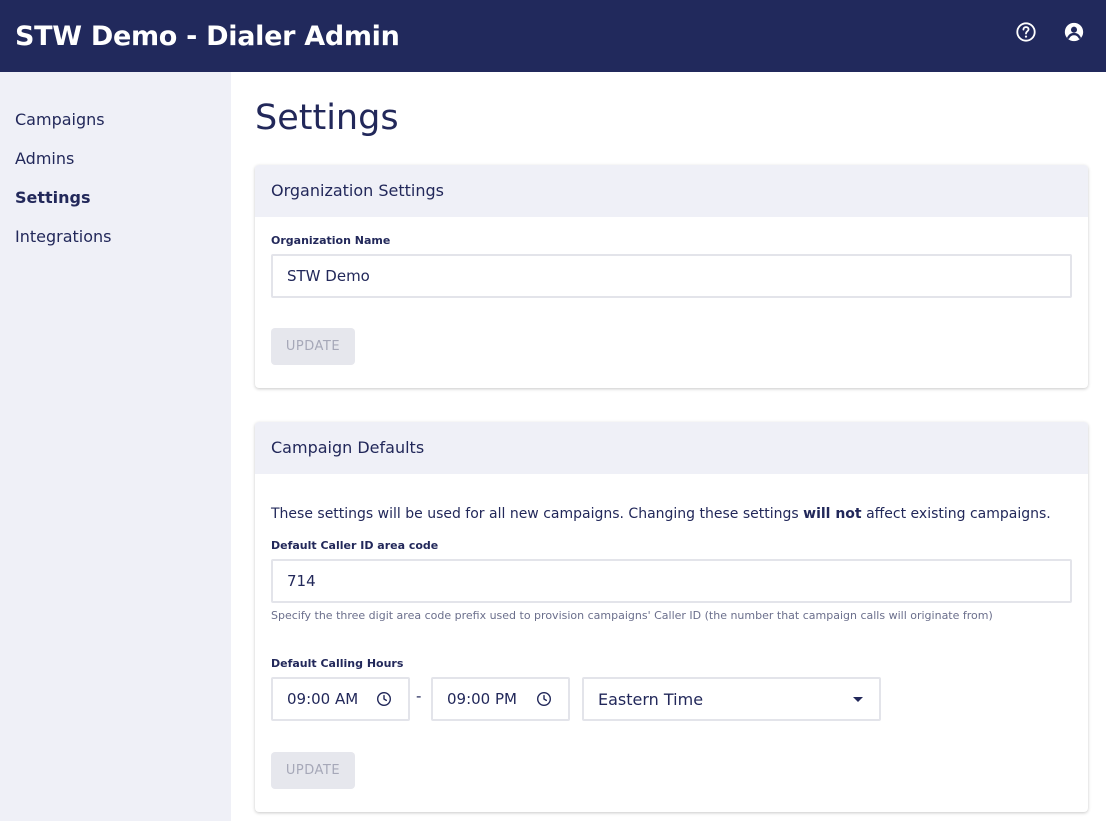 This screenshot has height=821, width=1106. Describe the element at coordinates (671, 448) in the screenshot. I see `card-header: Campaign Defaults` at that location.